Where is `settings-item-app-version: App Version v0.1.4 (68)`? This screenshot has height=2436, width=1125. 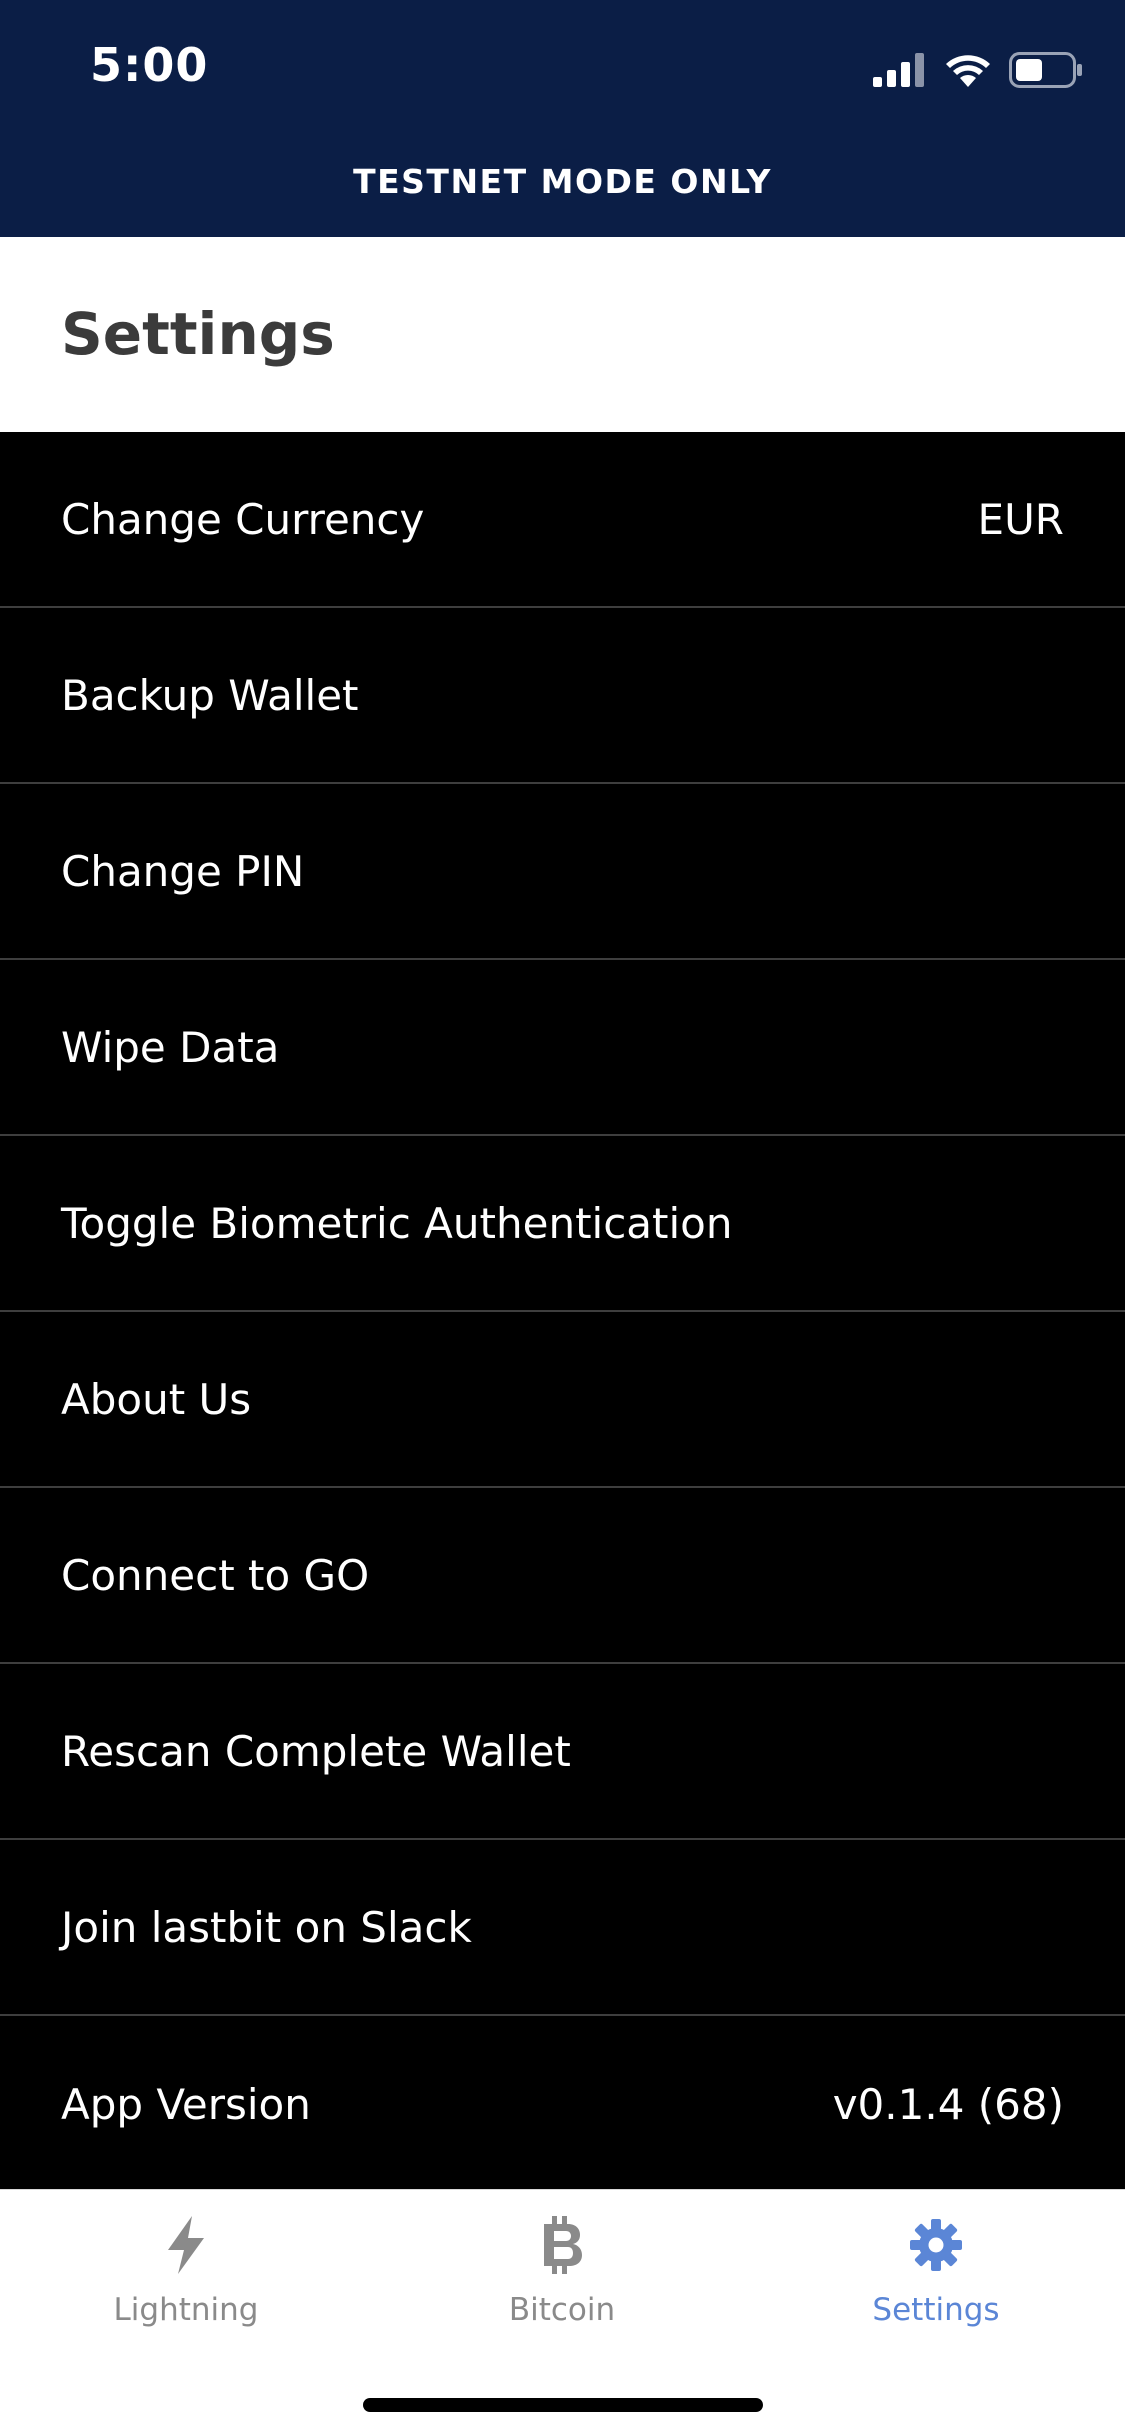
settings-item-app-version: App Version v0.1.4 (68) is located at coordinates (562, 2104).